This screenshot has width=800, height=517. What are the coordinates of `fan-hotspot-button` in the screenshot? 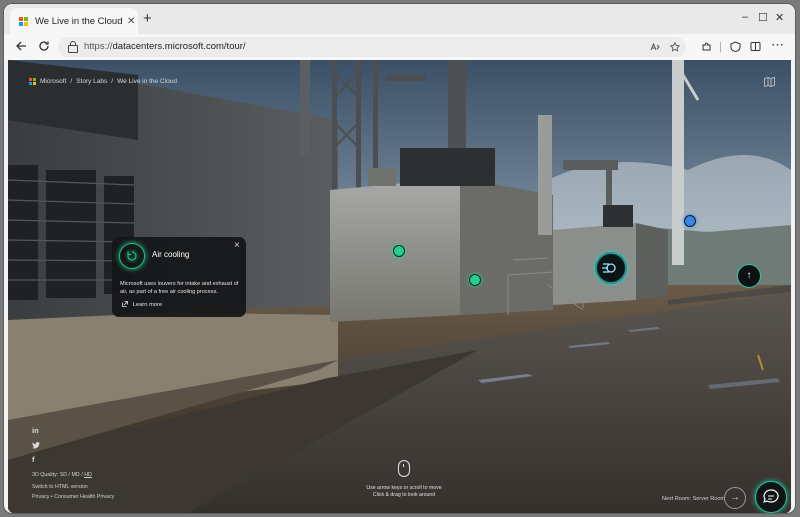 It's located at (611, 268).